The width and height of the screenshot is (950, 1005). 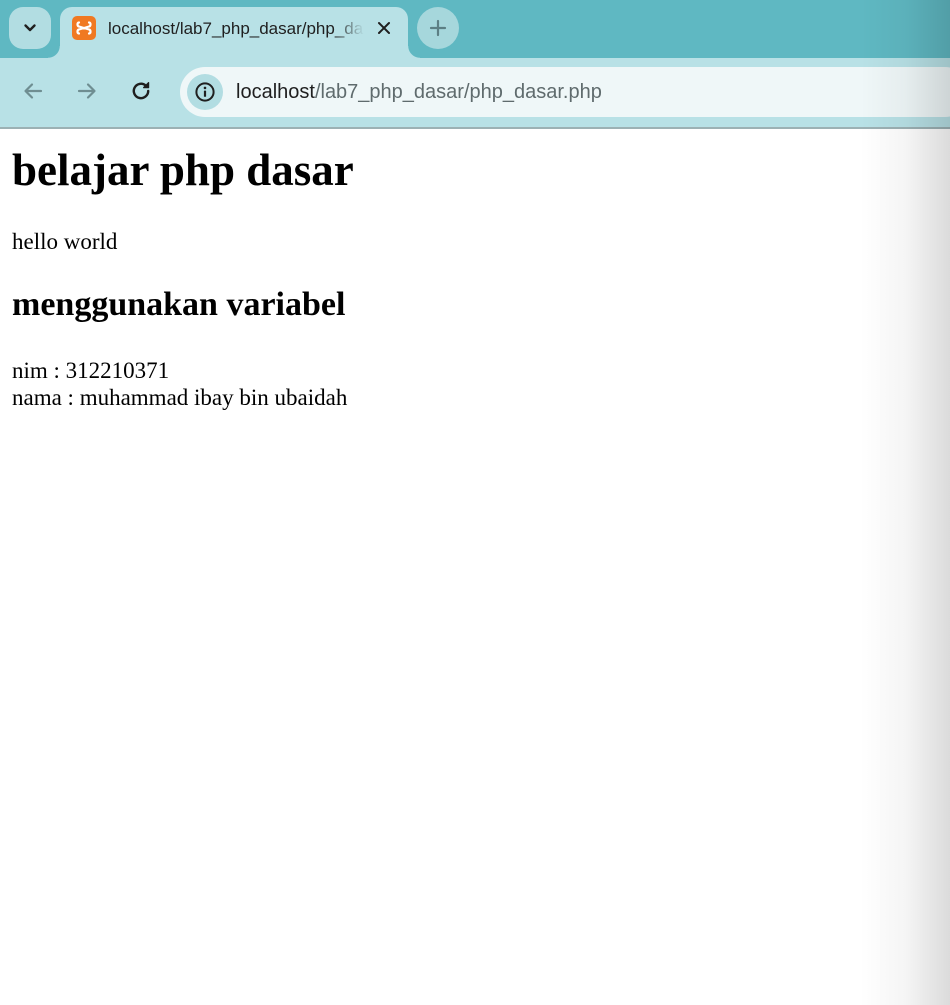 I want to click on tab-strip: localhost/lab7_php_dasar/php_dasar.php, so click(x=475, y=29).